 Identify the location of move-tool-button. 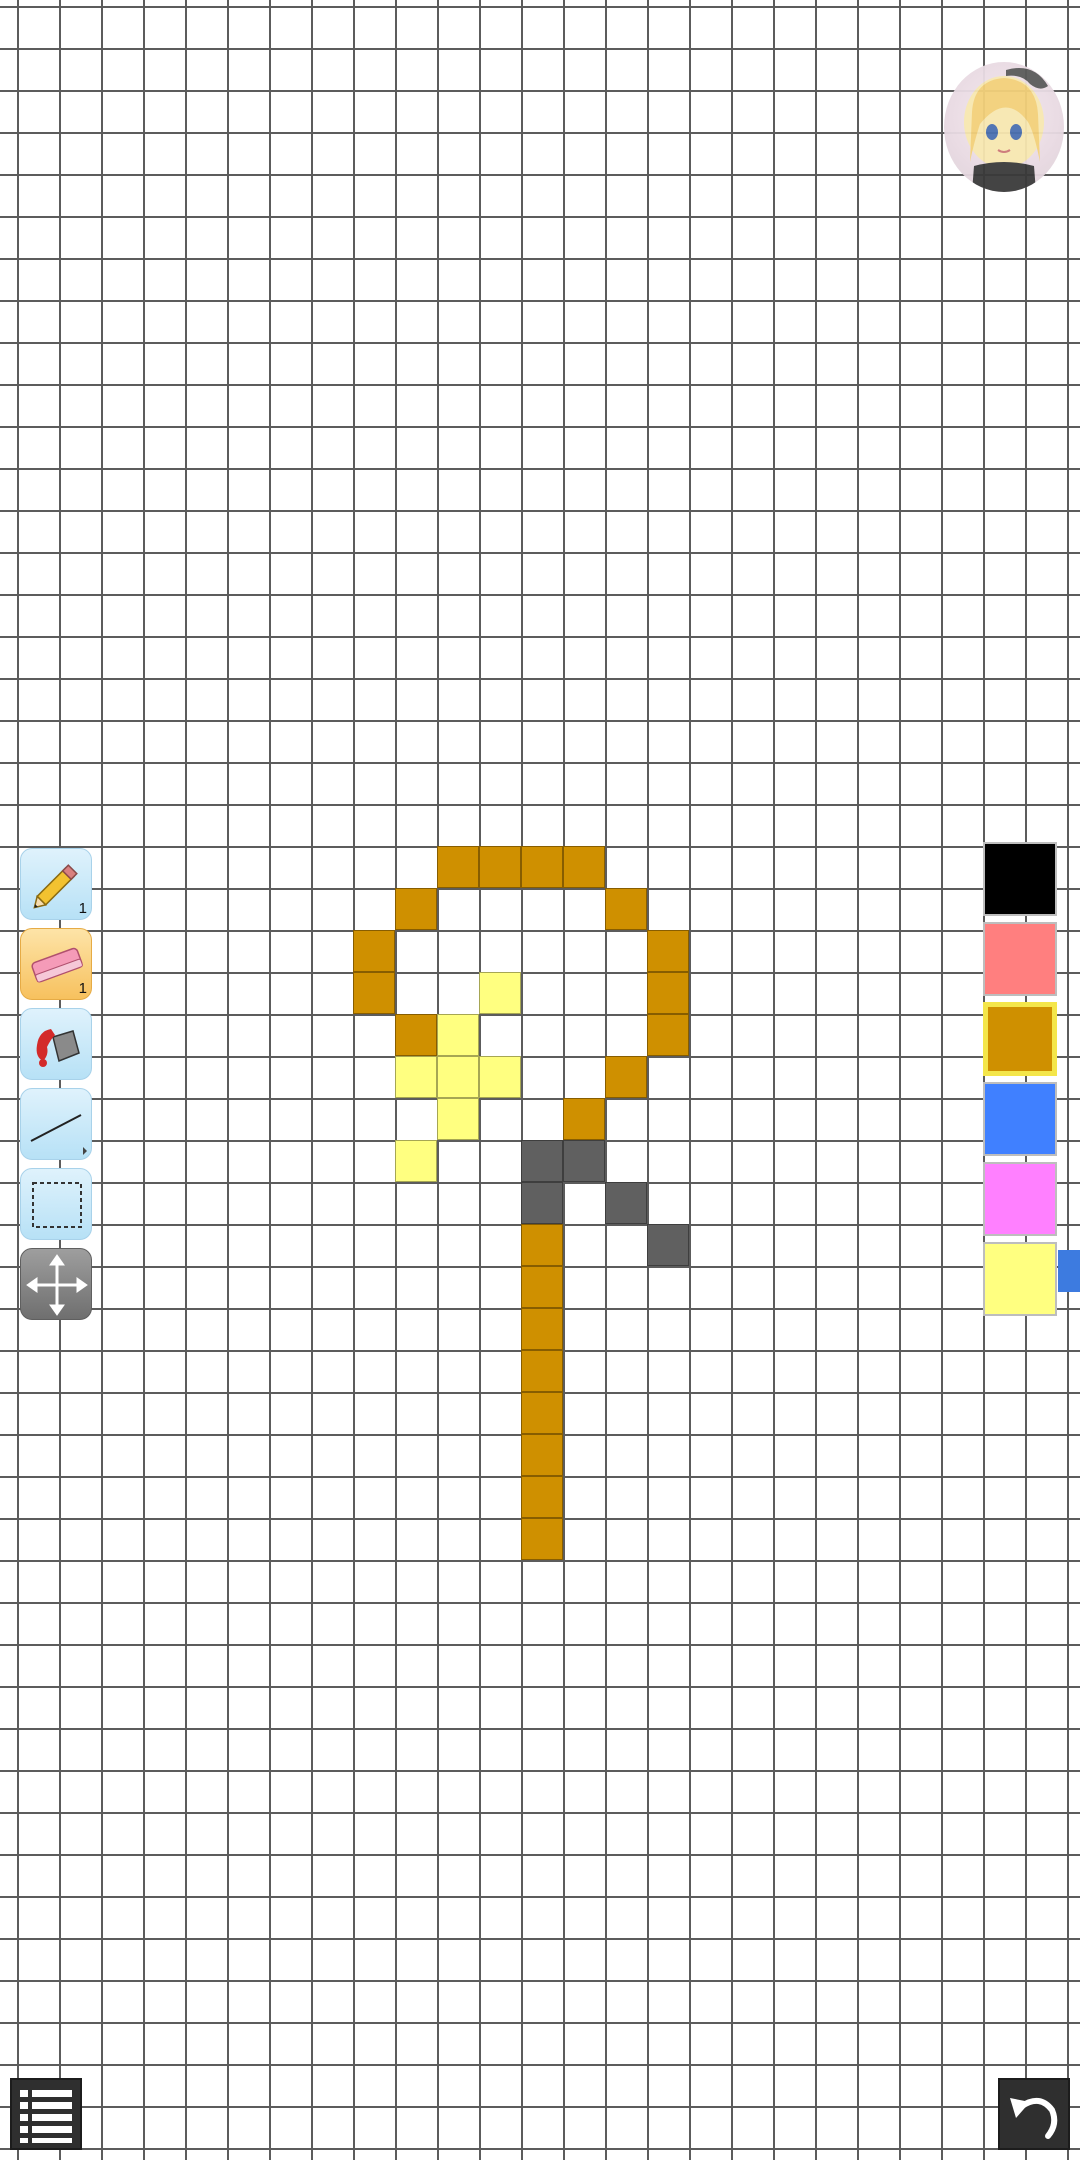
(56, 1284).